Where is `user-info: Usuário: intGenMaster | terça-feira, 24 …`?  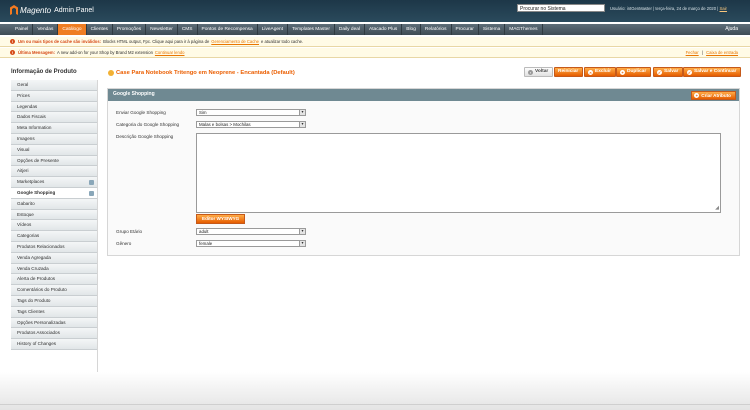 user-info: Usuário: intGenMaster | terça-feira, 24 … is located at coordinates (668, 8).